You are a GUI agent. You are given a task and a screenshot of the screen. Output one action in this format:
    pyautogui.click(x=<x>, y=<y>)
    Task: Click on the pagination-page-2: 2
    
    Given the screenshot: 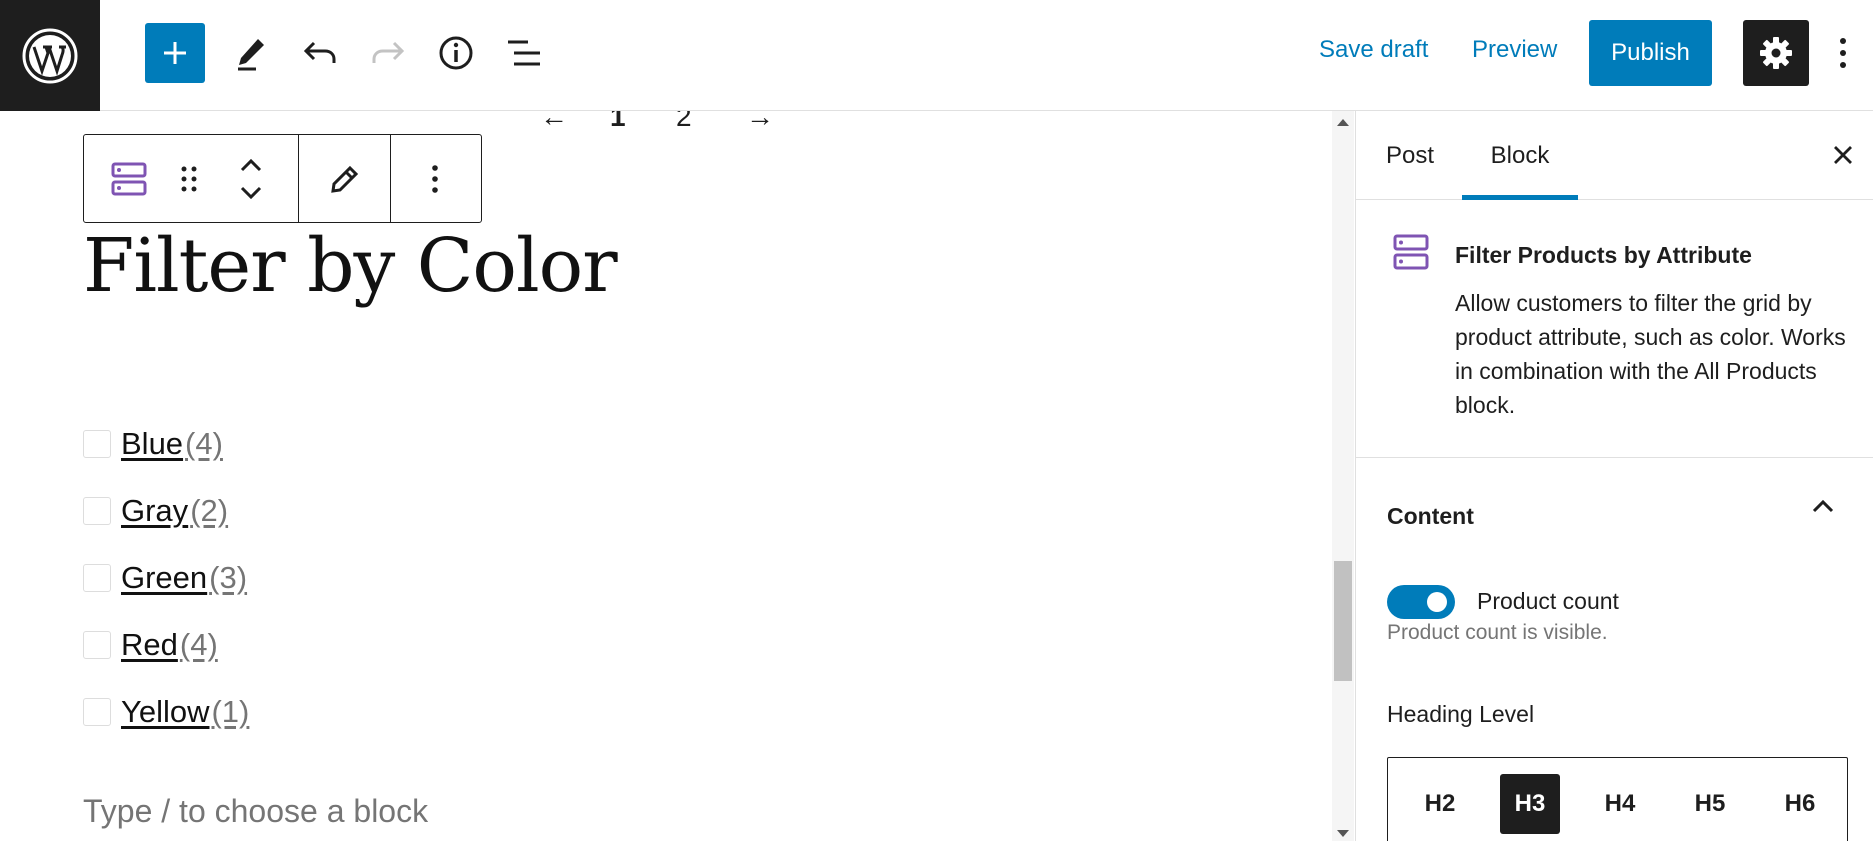 What is the action you would take?
    pyautogui.click(x=711, y=122)
    